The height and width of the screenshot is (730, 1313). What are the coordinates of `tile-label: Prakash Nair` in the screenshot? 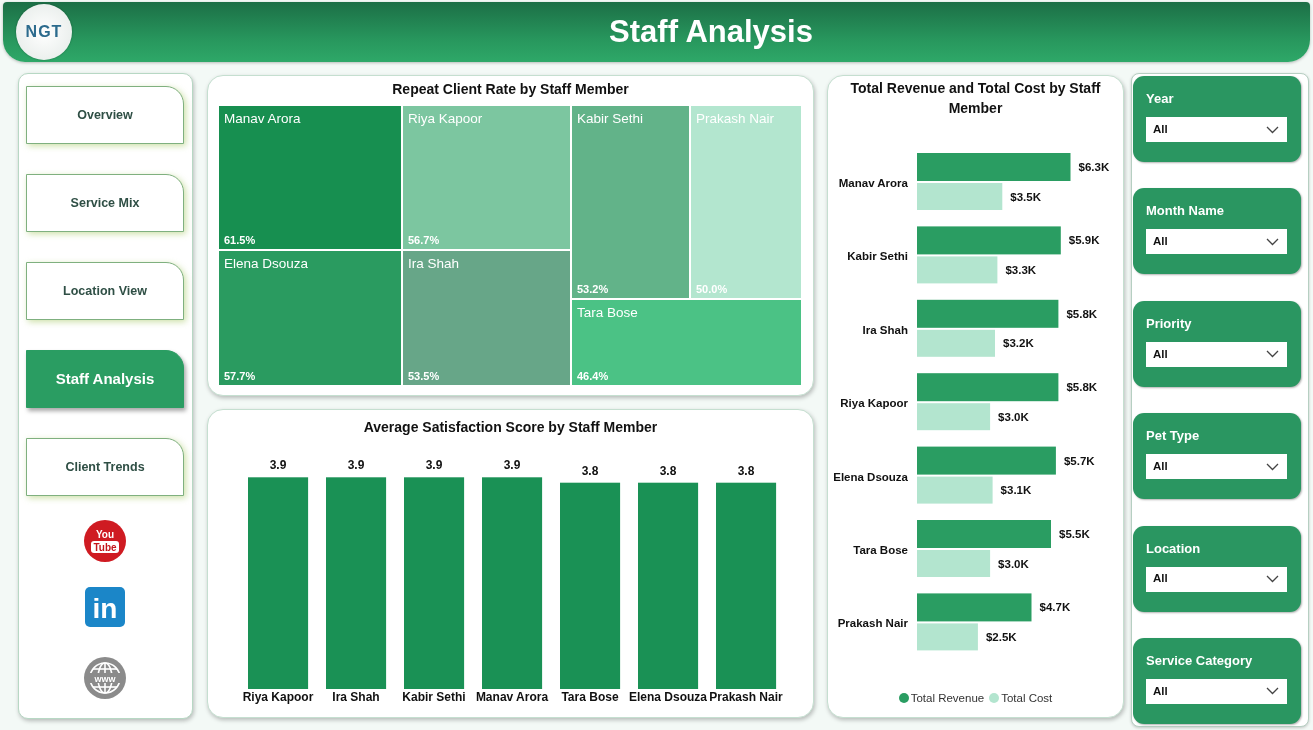 It's located at (735, 119).